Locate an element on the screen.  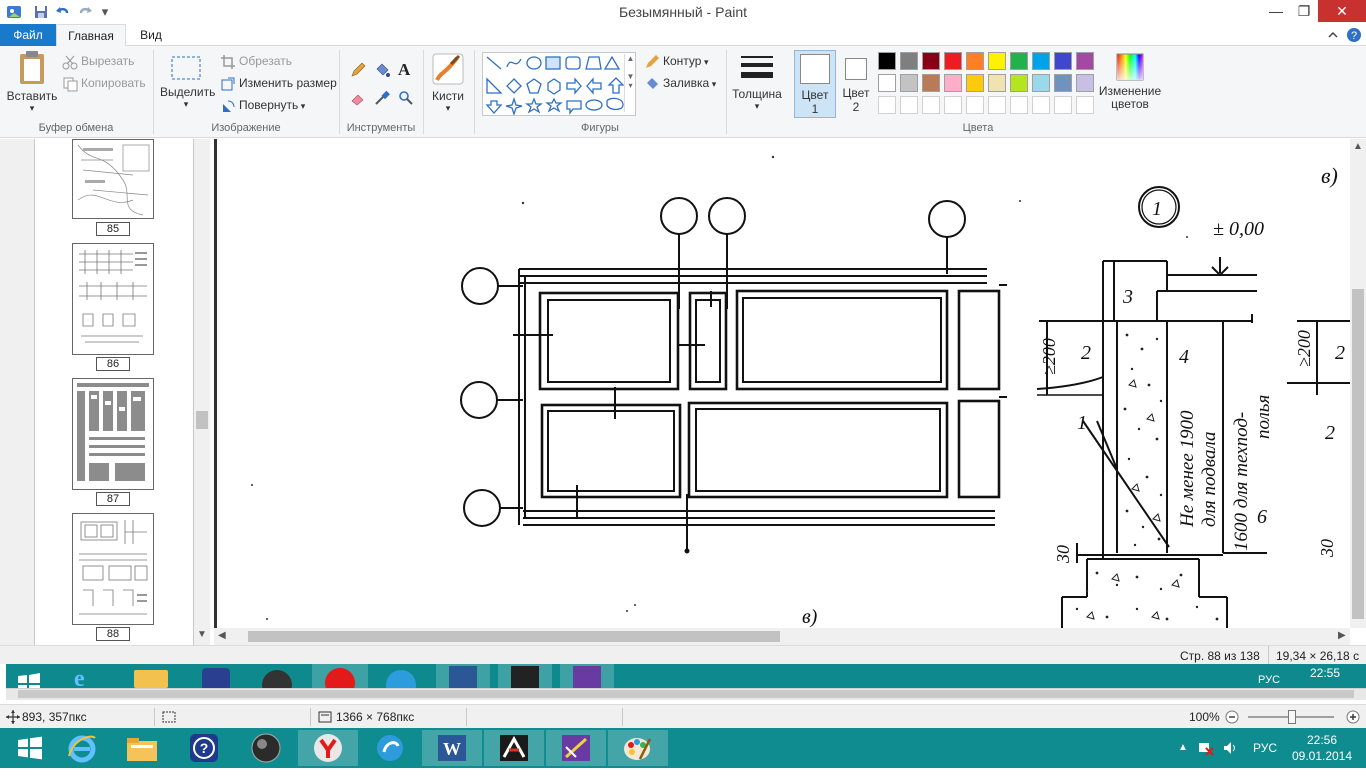
shapes-gallery is located at coordinates (559, 84).